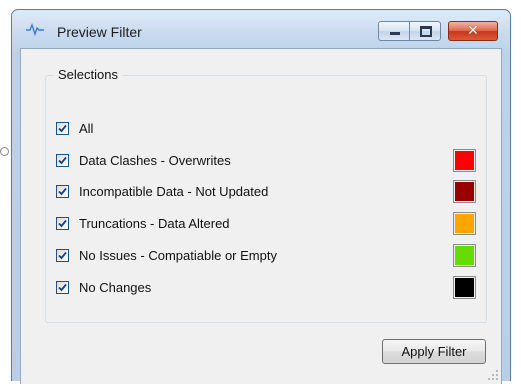 The width and height of the screenshot is (521, 384). What do you see at coordinates (464, 255) in the screenshot?
I see `no-issues-color-swatch` at bounding box center [464, 255].